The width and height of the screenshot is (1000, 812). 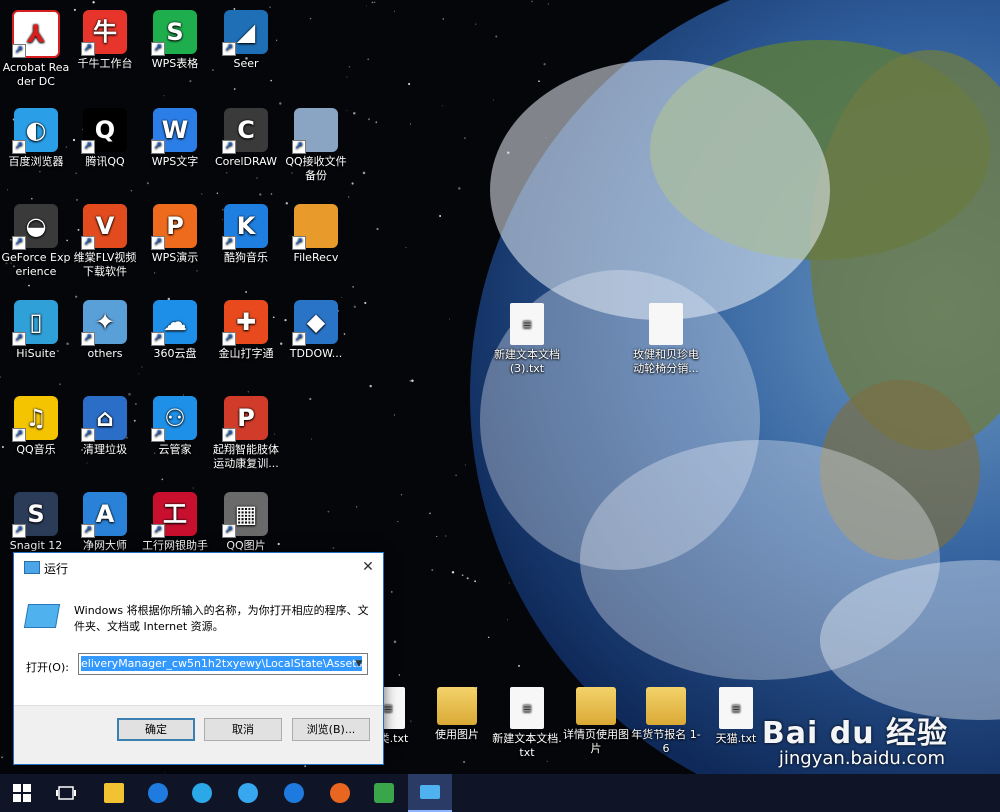 What do you see at coordinates (198, 567) in the screenshot?
I see `run-titlebar: 运行 ✕` at bounding box center [198, 567].